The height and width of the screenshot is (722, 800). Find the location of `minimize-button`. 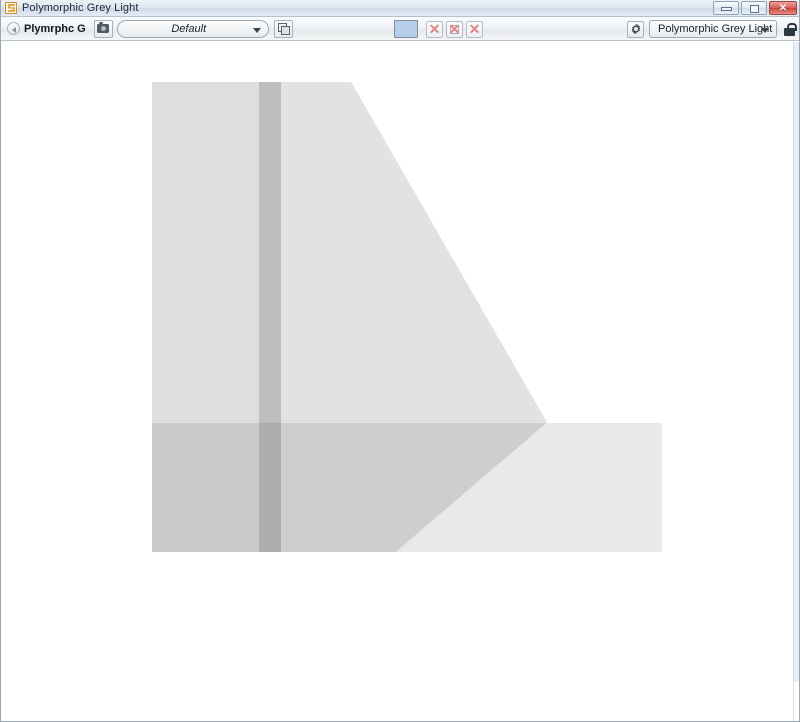

minimize-button is located at coordinates (726, 8).